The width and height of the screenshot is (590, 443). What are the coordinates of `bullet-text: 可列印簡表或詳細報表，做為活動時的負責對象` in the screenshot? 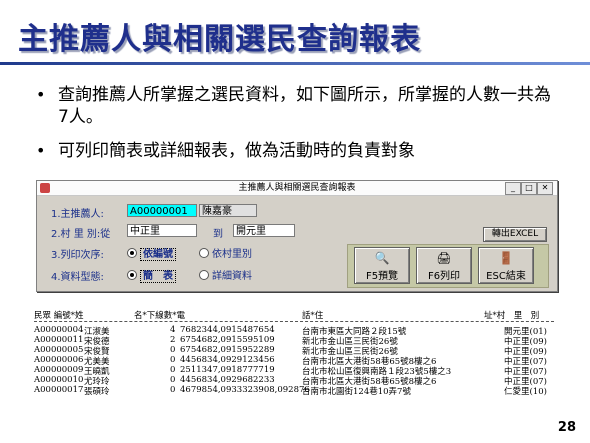 It's located at (236, 151).